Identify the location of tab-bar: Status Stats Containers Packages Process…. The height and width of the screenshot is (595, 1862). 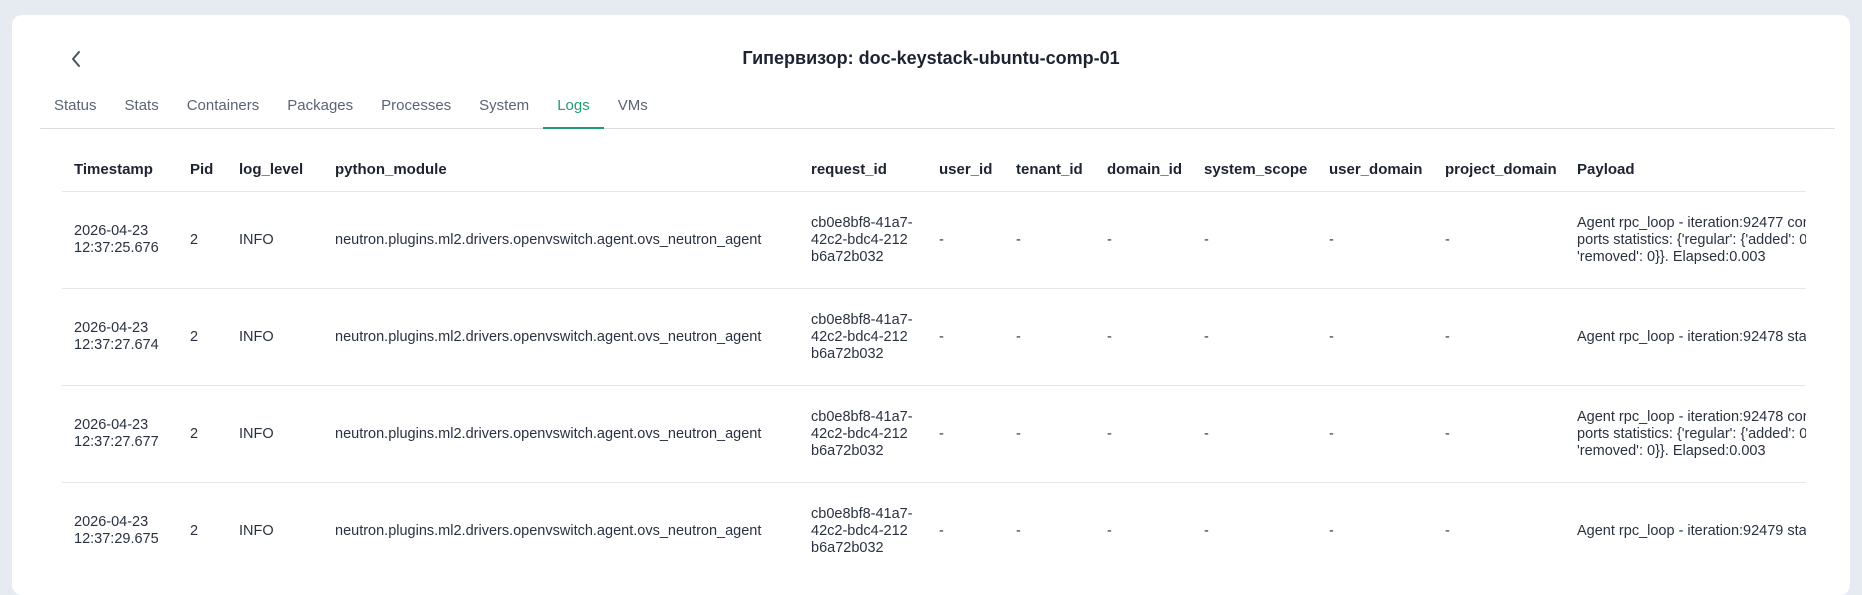
(937, 108).